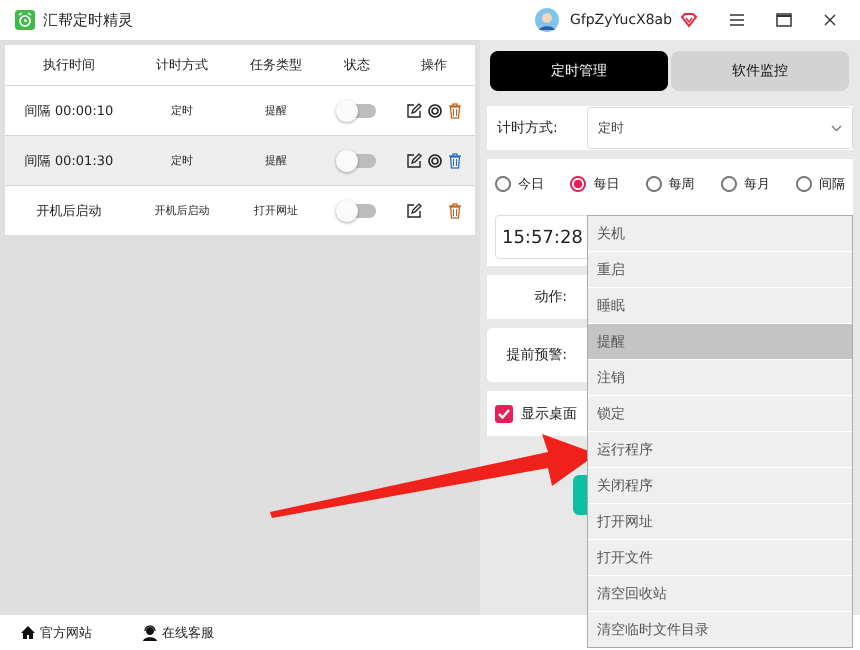 This screenshot has width=860, height=650. What do you see at coordinates (784, 20) in the screenshot?
I see `maximize-icon` at bounding box center [784, 20].